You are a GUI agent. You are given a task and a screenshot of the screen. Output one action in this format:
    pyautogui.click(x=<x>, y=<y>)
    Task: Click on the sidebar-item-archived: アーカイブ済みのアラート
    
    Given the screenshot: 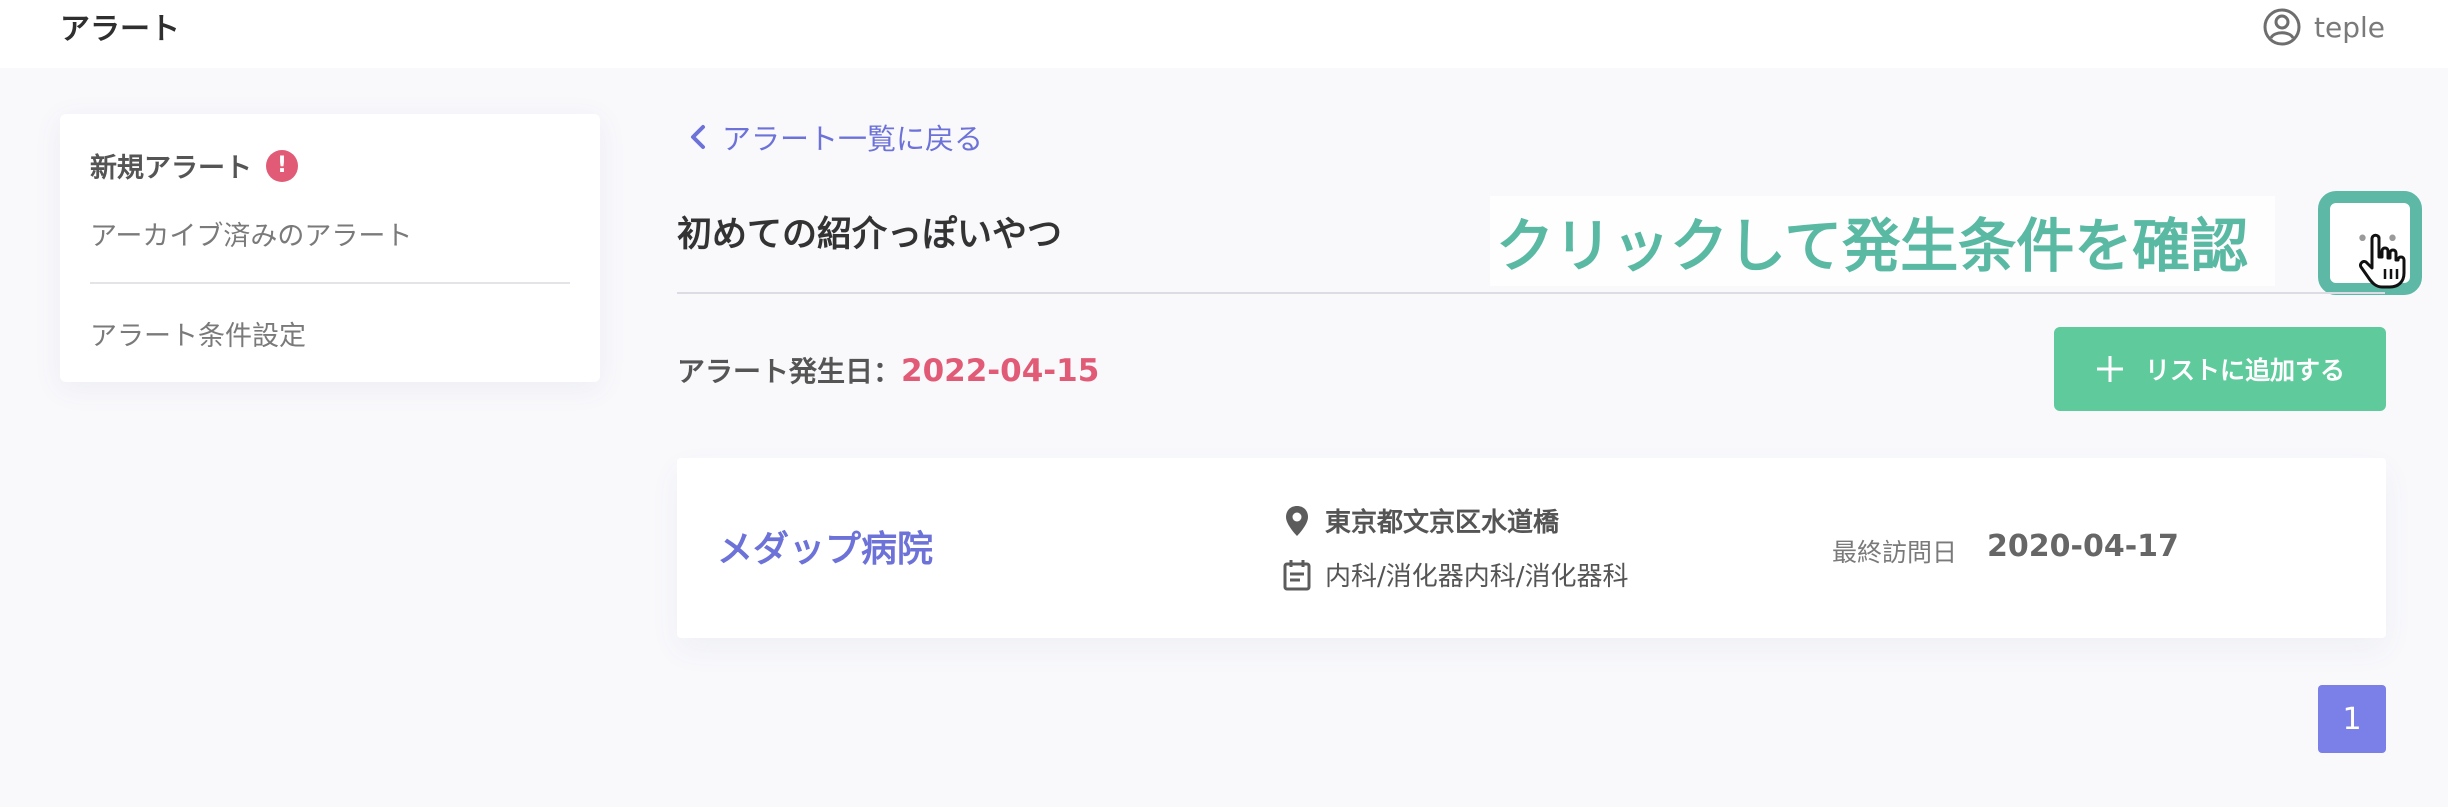 What is the action you would take?
    pyautogui.click(x=251, y=233)
    